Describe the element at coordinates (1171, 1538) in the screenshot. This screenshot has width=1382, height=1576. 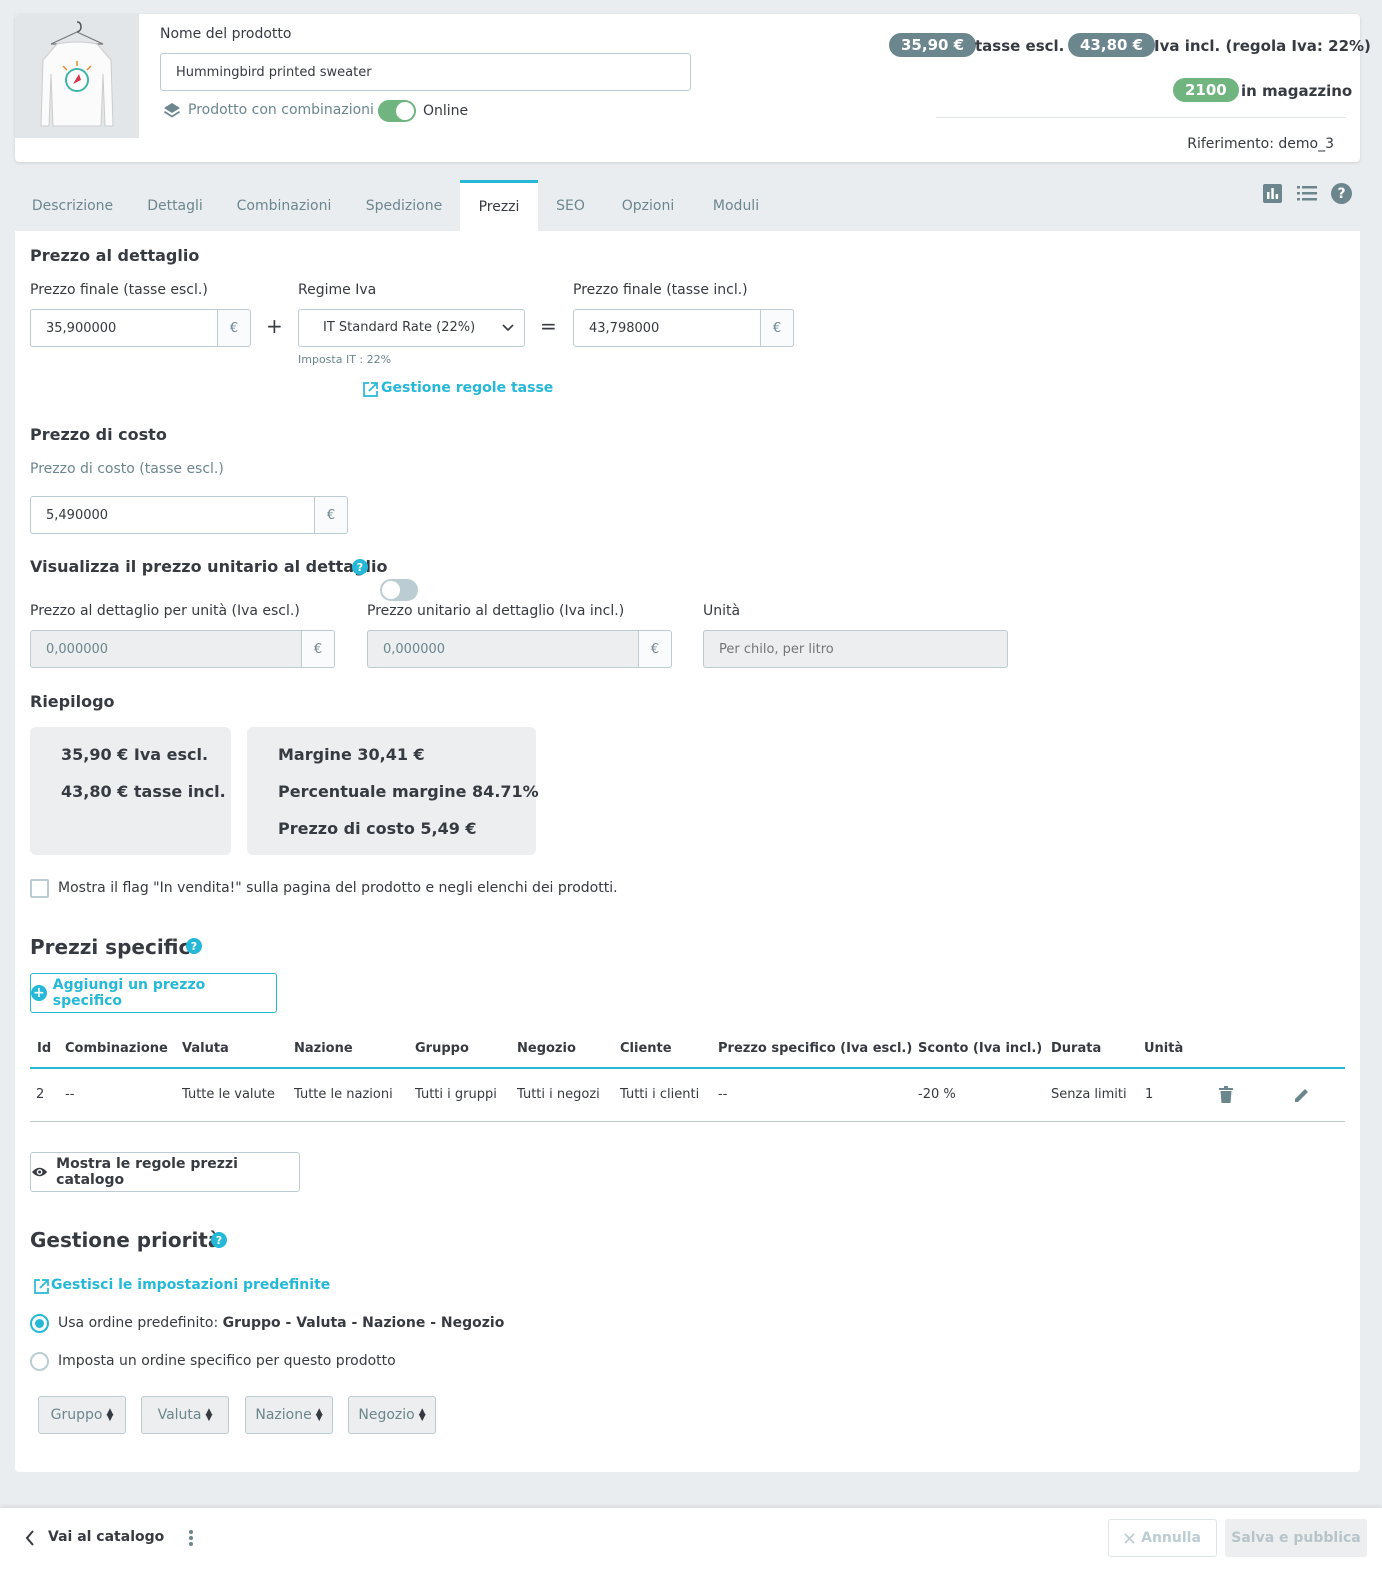
I see `cancel-label: Annulla` at that location.